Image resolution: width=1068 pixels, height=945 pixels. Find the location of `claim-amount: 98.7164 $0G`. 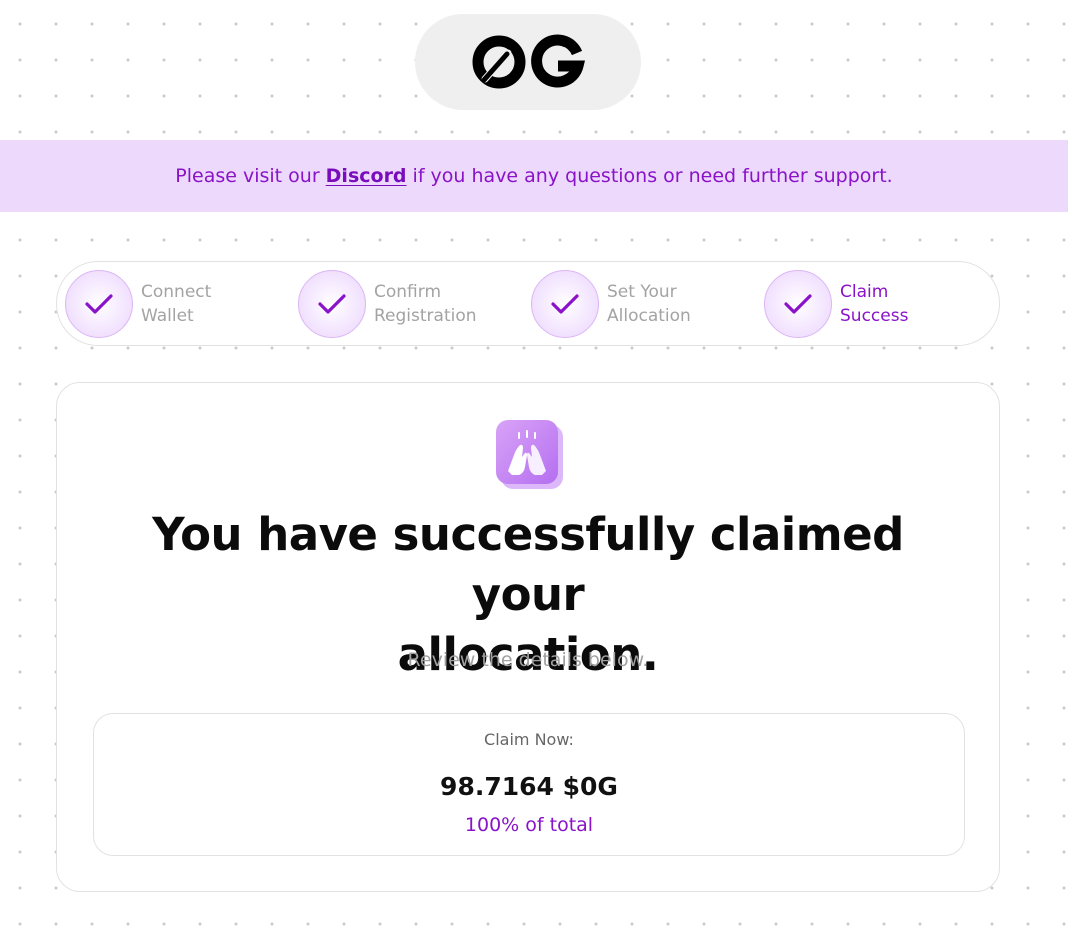

claim-amount: 98.7164 $0G is located at coordinates (529, 786).